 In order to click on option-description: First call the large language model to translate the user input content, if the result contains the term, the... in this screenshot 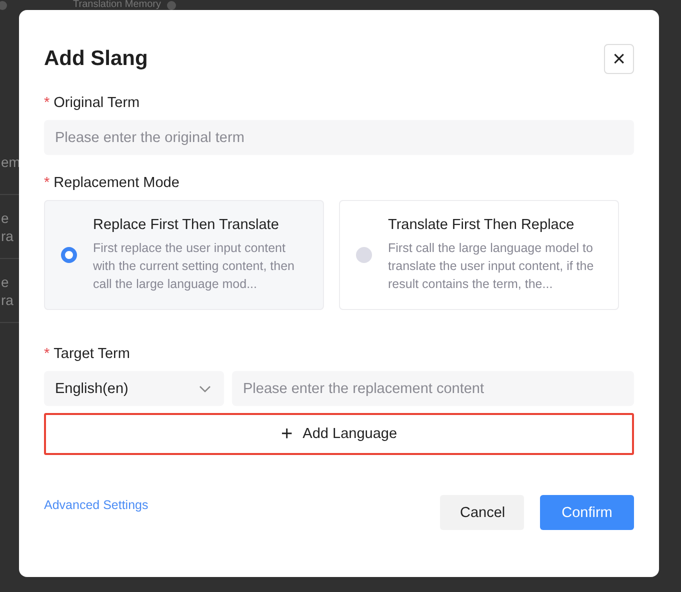, I will do `click(491, 266)`.